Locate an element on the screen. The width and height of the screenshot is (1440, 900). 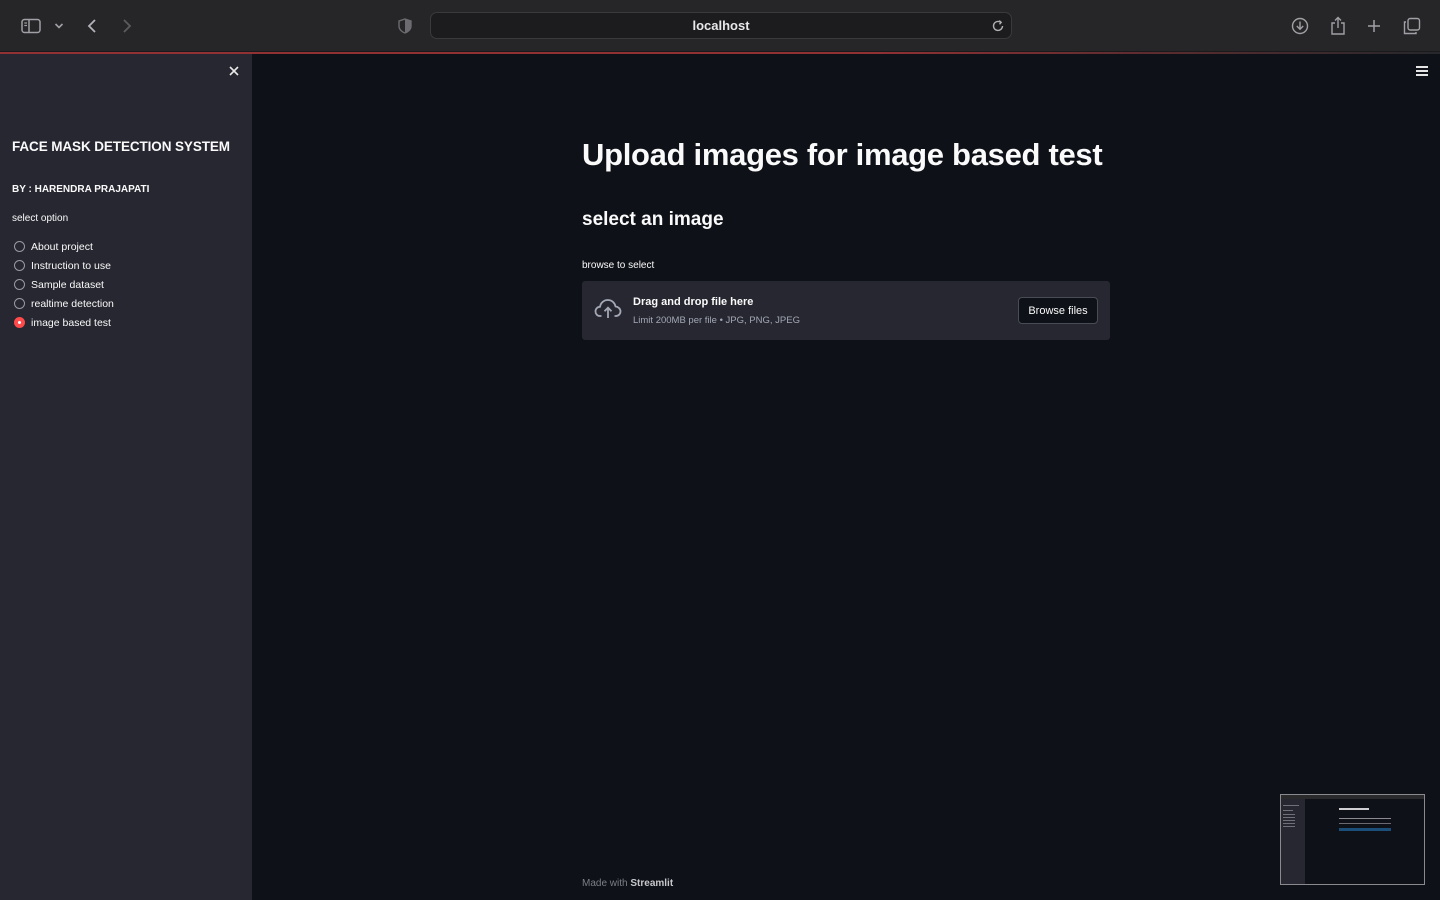
radio-button-selected is located at coordinates (19, 322).